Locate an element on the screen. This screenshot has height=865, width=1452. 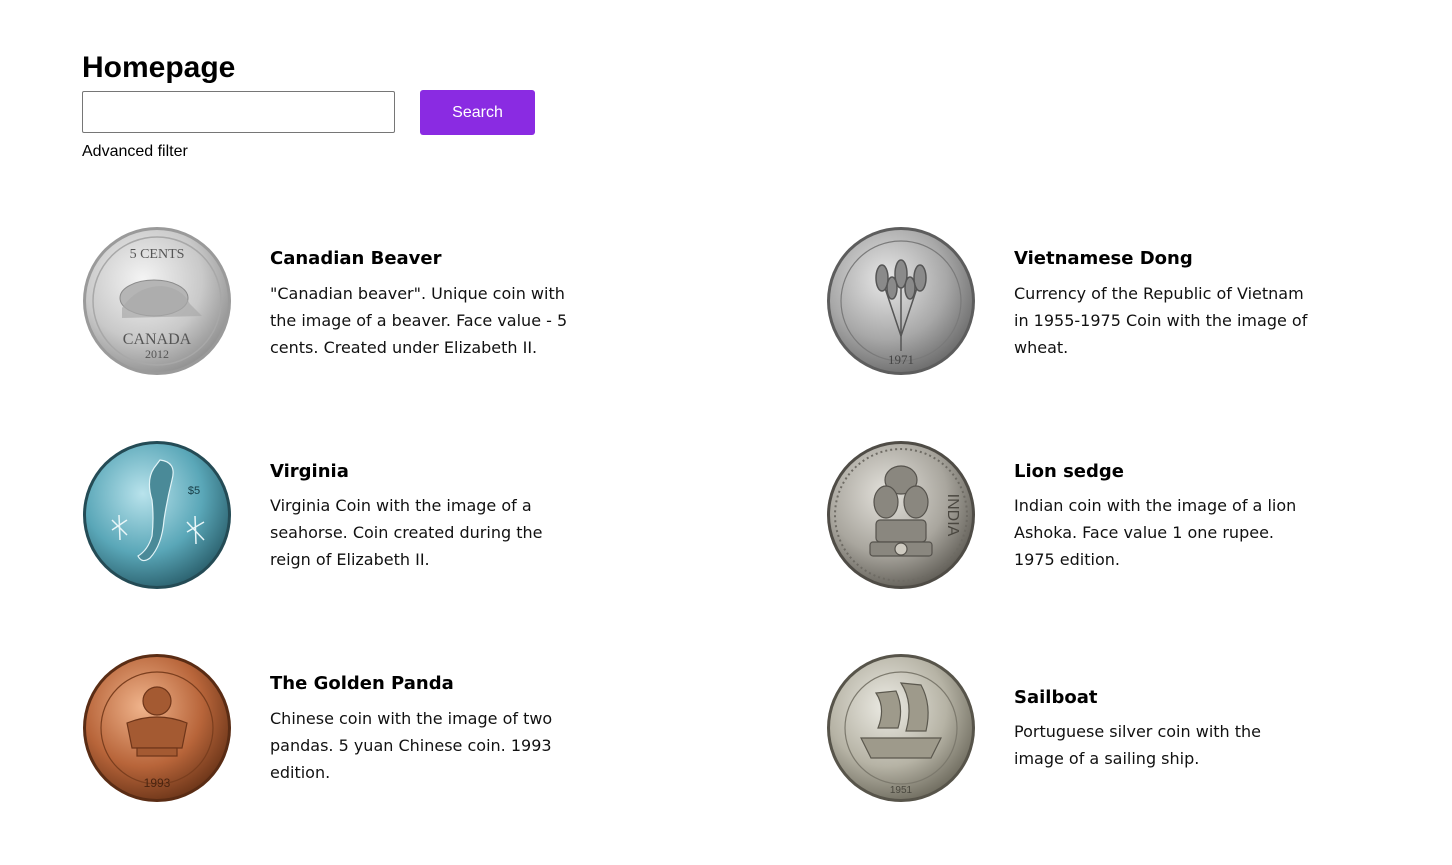
coin-year: 1993 is located at coordinates (157, 783).